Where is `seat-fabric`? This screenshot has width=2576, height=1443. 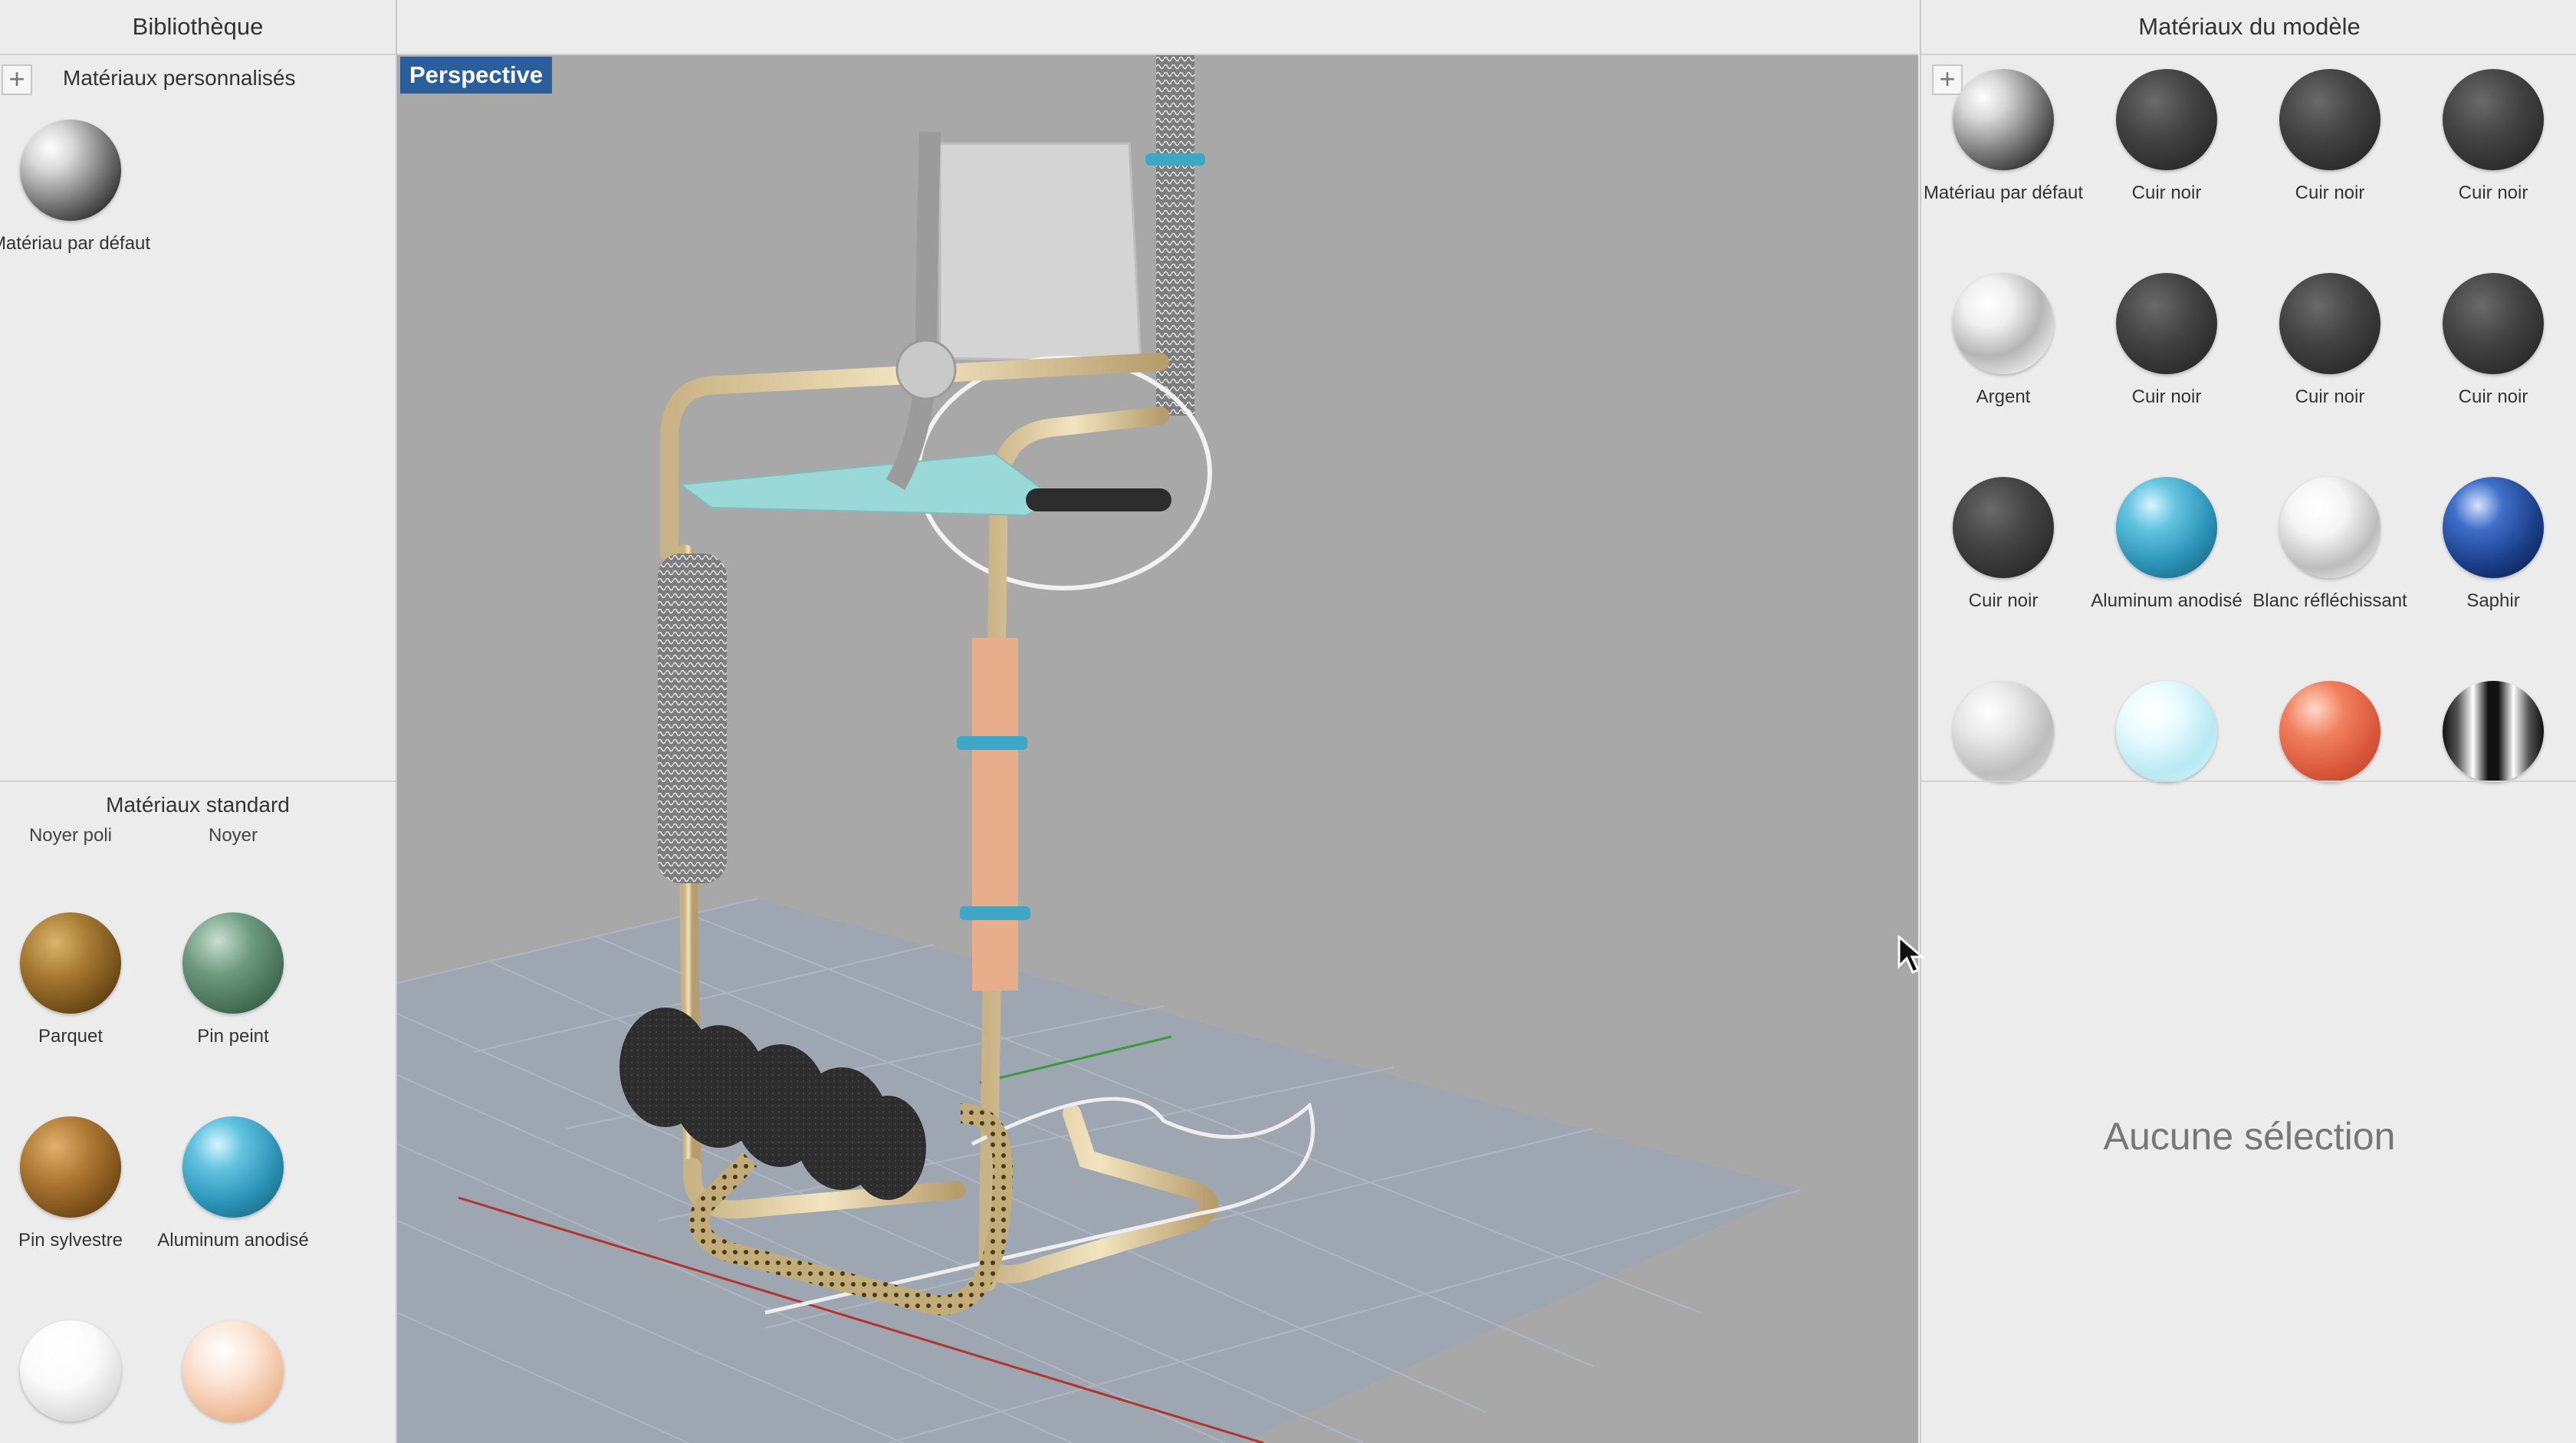
seat-fabric is located at coordinates (868, 484).